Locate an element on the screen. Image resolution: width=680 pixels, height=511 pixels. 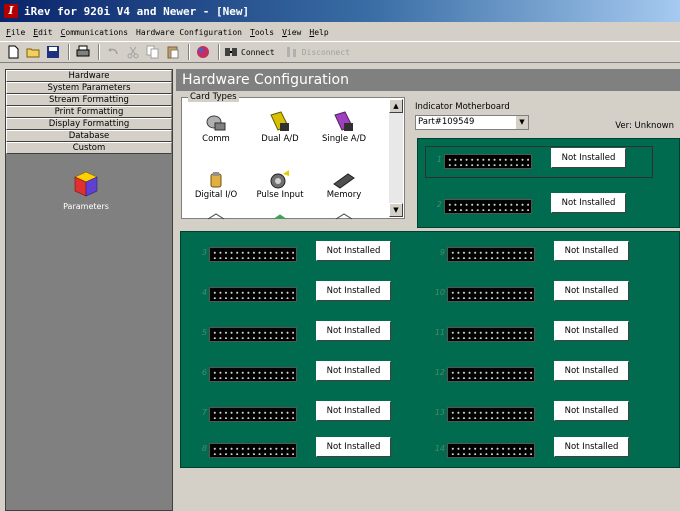
print-button is located at coordinates (83, 52).